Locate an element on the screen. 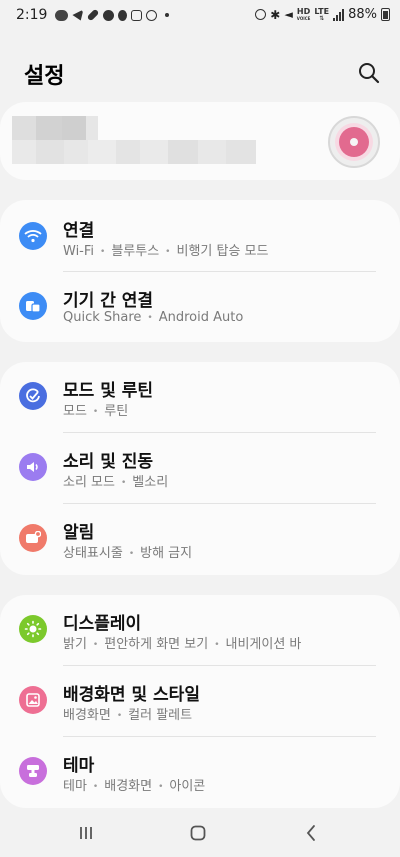  back-icon is located at coordinates (310, 833).